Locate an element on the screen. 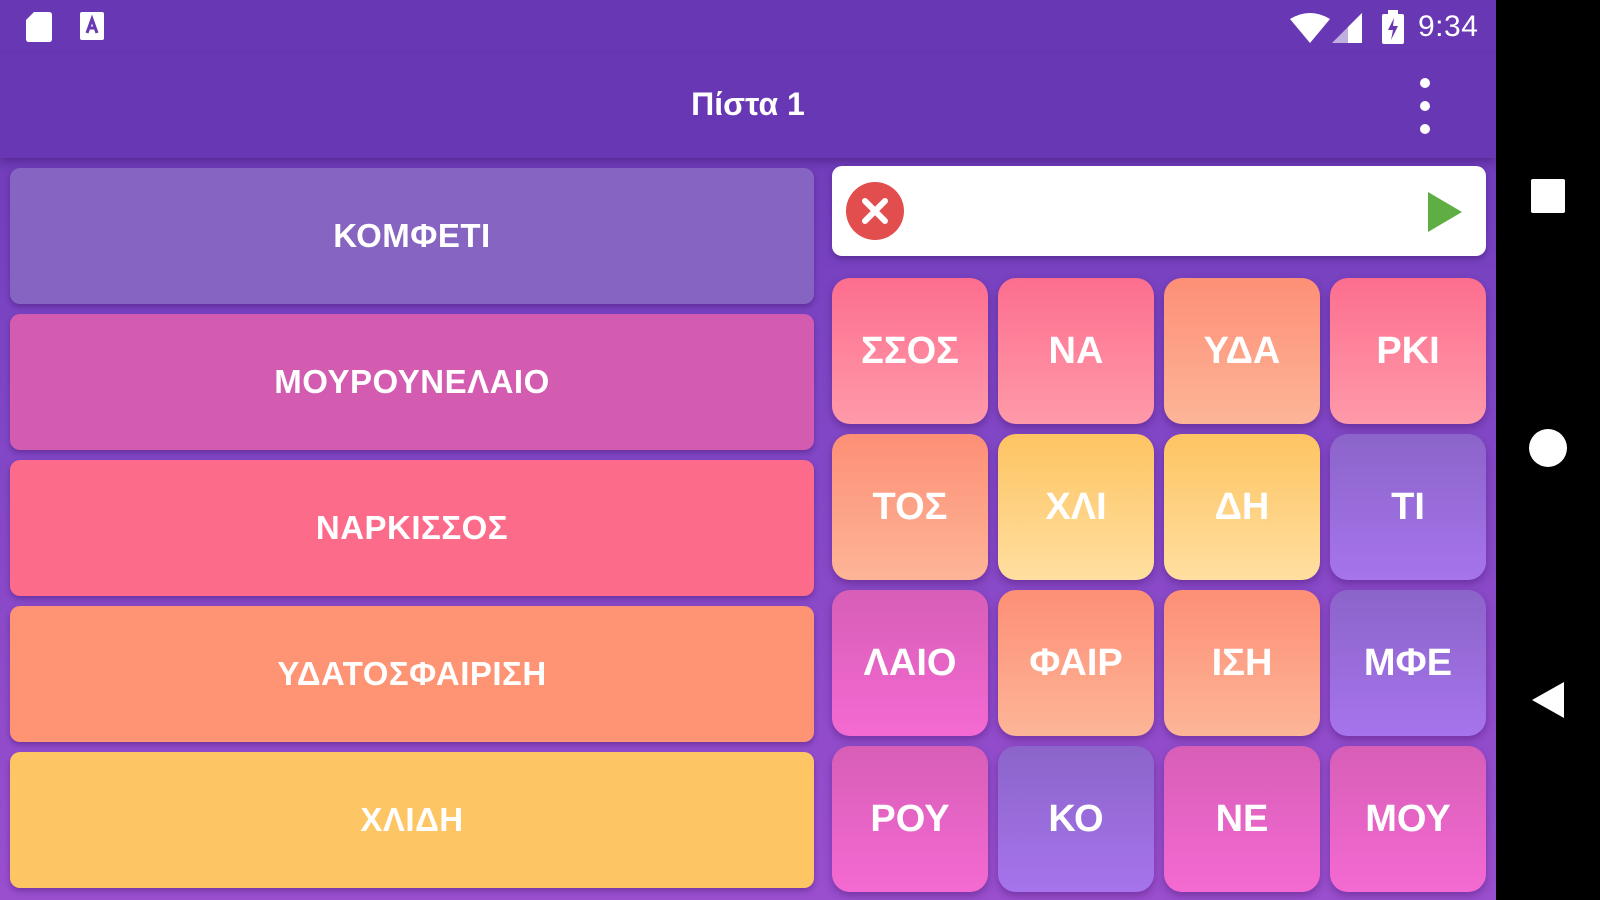 The image size is (1600, 900). system-nav-bar is located at coordinates (1548, 450).